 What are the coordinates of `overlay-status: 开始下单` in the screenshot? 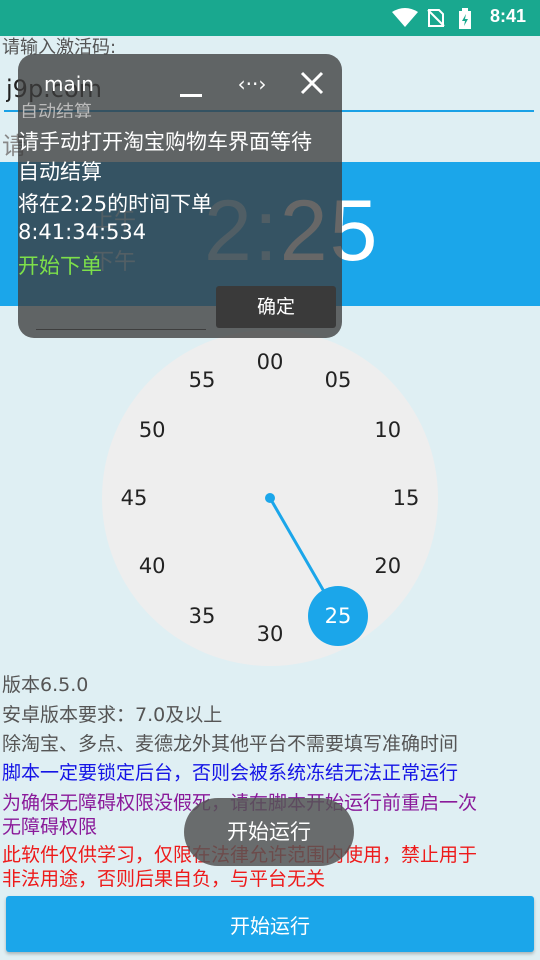 It's located at (60, 266).